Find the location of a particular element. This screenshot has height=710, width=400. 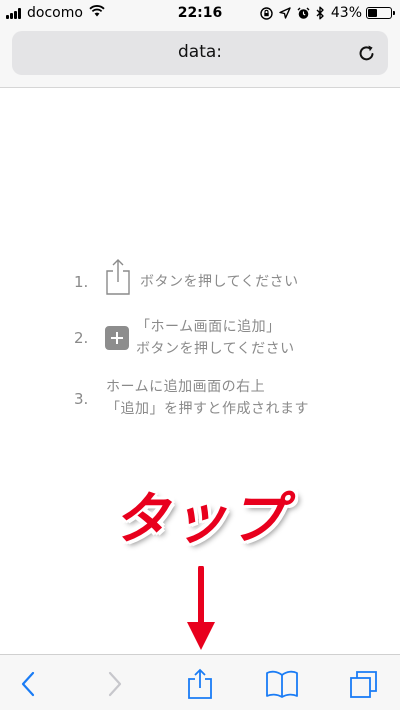

step-text-line-1: 「ホーム画面に追加」 is located at coordinates (208, 327).